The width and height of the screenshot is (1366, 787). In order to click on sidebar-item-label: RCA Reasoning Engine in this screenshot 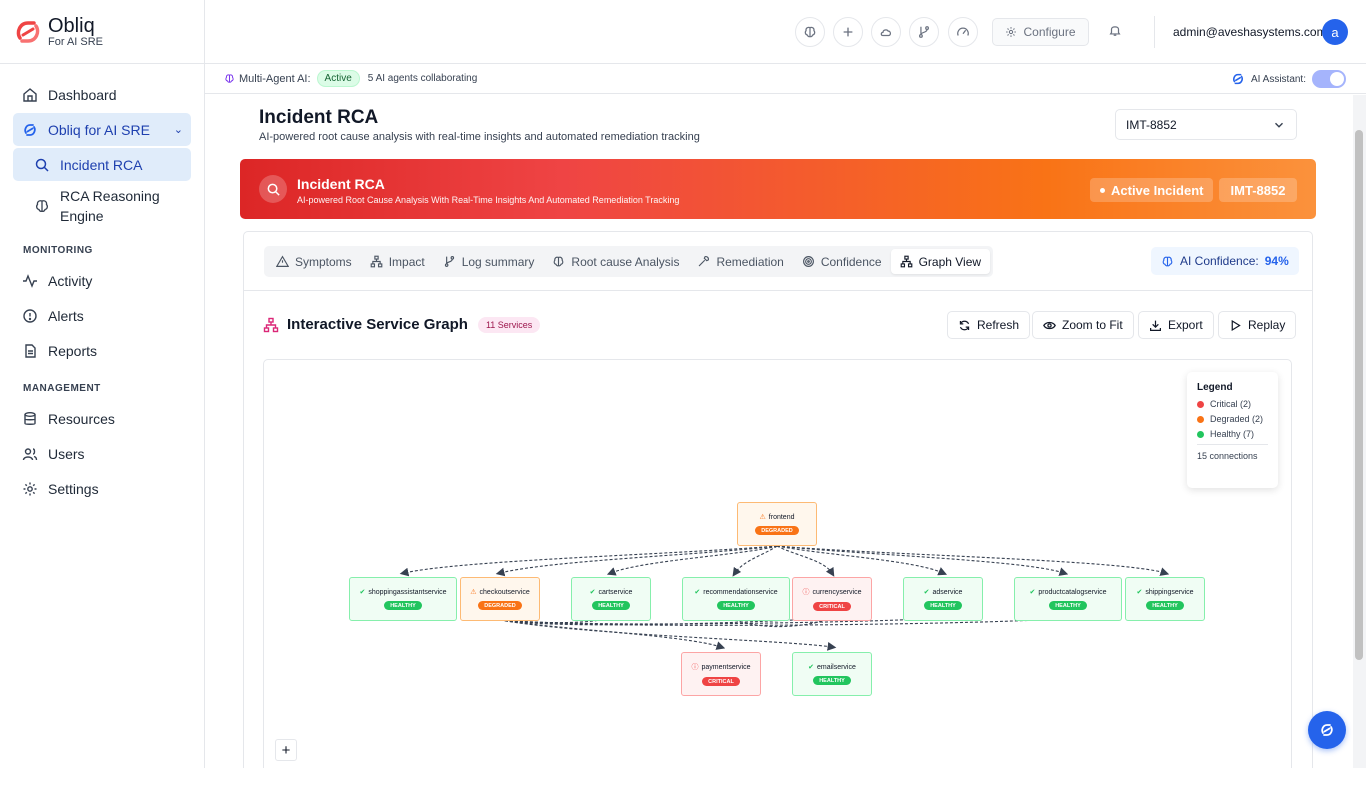, I will do `click(110, 206)`.